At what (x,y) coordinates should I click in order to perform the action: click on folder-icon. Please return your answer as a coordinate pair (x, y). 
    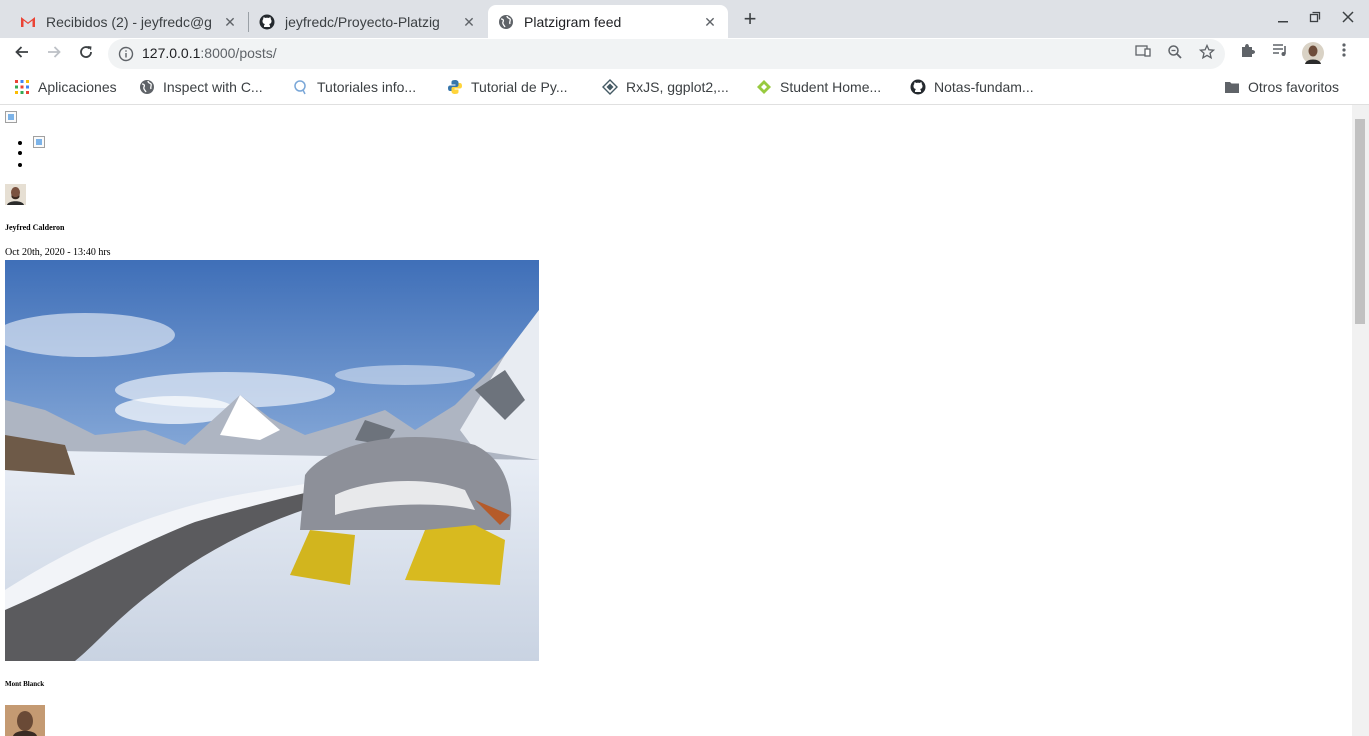
    Looking at the image, I should click on (1232, 87).